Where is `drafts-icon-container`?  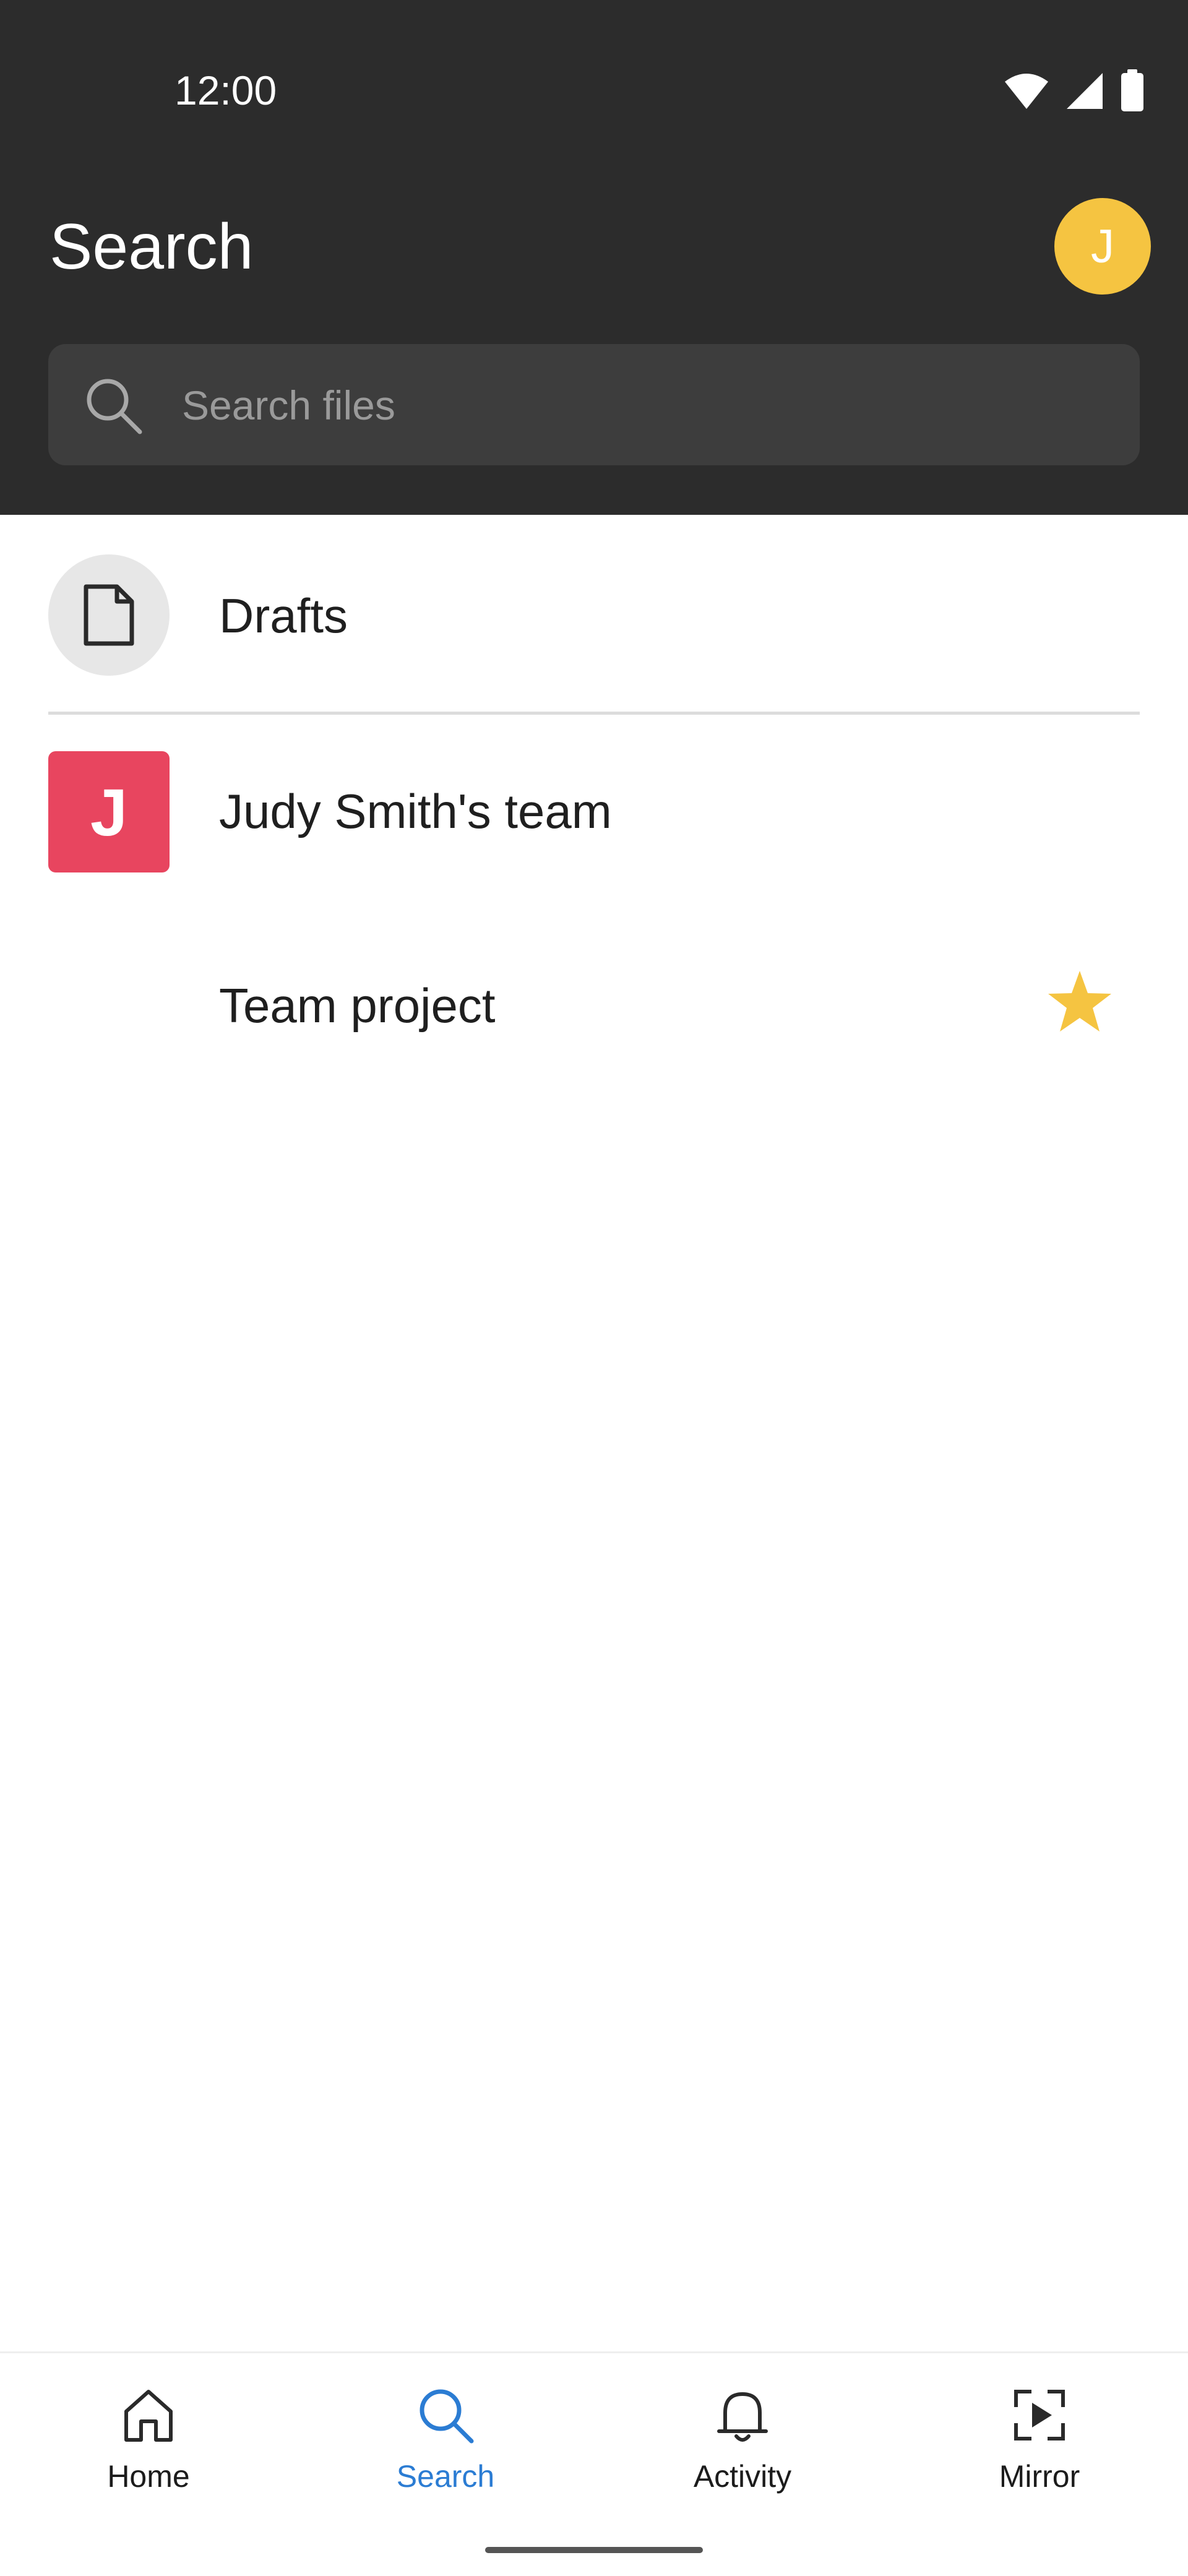
drafts-icon-container is located at coordinates (109, 615).